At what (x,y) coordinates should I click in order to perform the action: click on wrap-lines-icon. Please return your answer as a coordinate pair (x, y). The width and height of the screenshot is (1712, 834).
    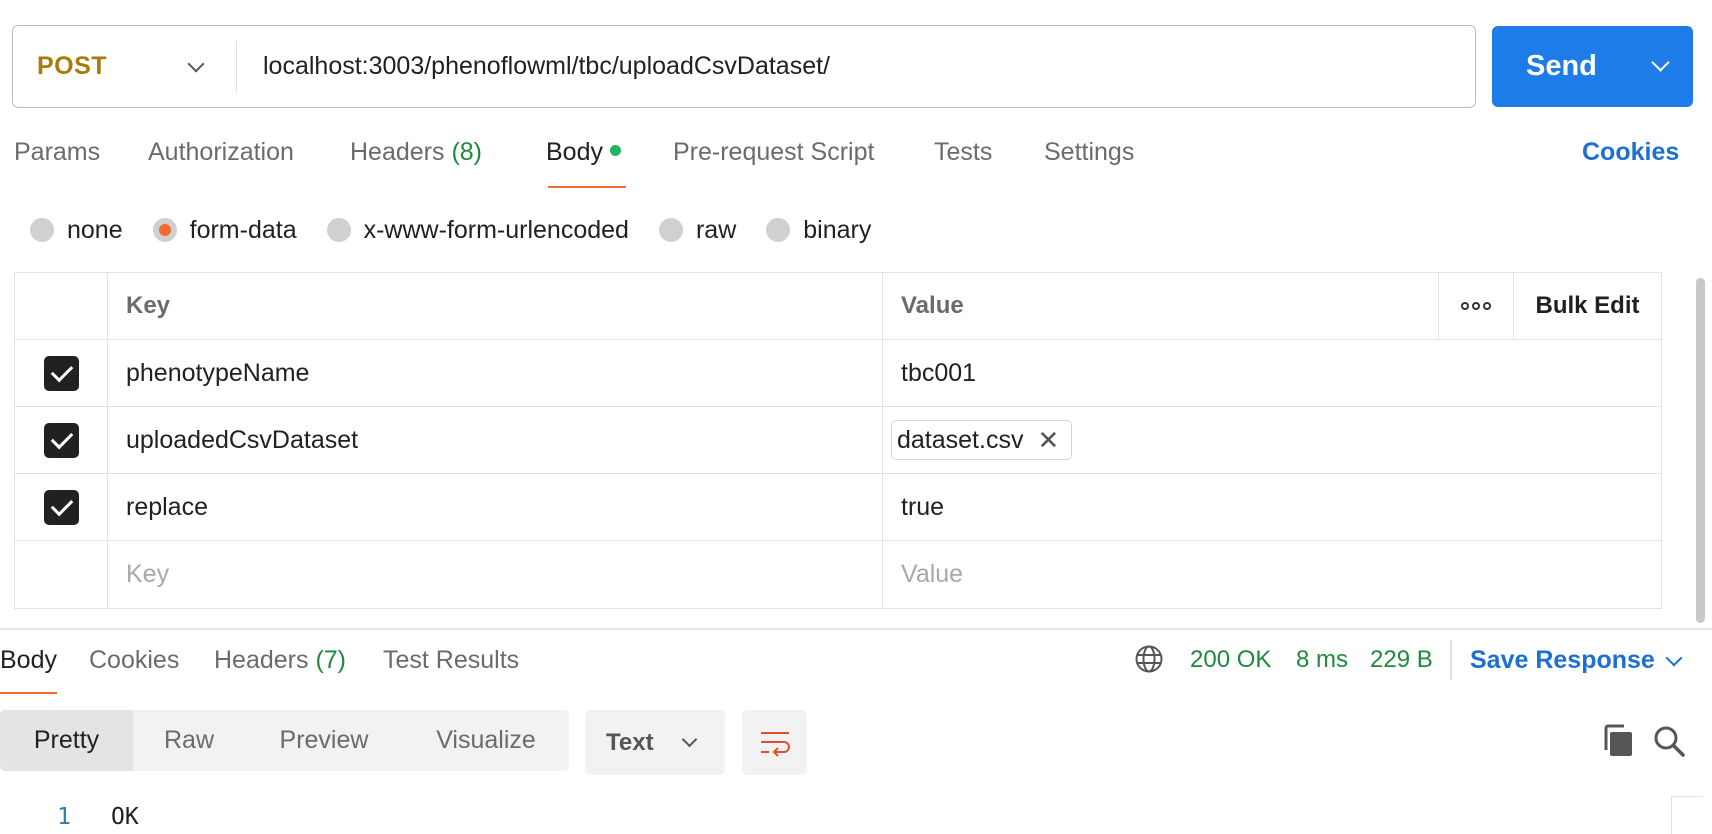
    Looking at the image, I should click on (775, 744).